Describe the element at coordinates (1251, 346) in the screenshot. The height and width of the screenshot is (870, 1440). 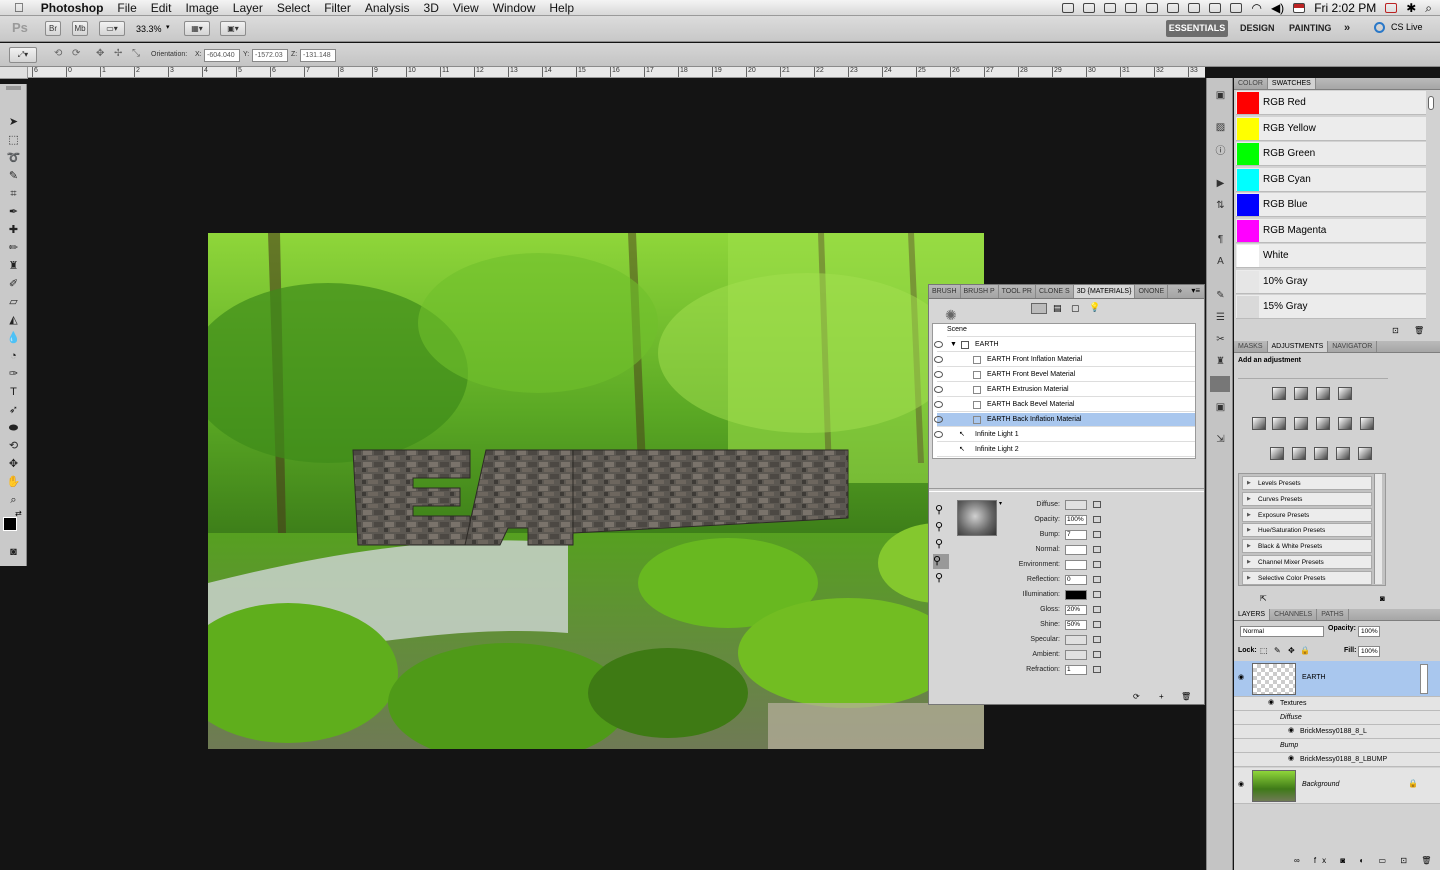
I see `tab-masks: MASKS` at that location.